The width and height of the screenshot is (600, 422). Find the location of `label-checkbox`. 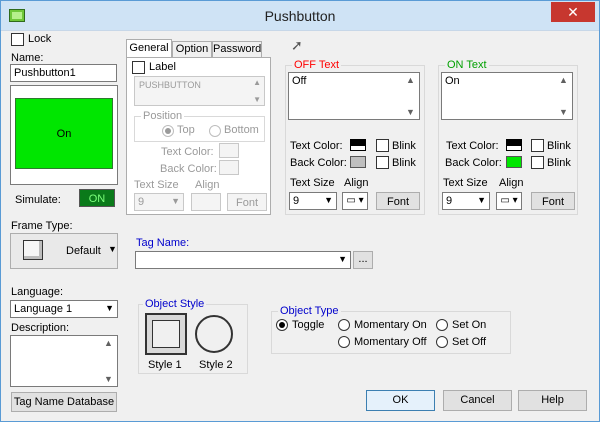

label-checkbox is located at coordinates (138, 67).